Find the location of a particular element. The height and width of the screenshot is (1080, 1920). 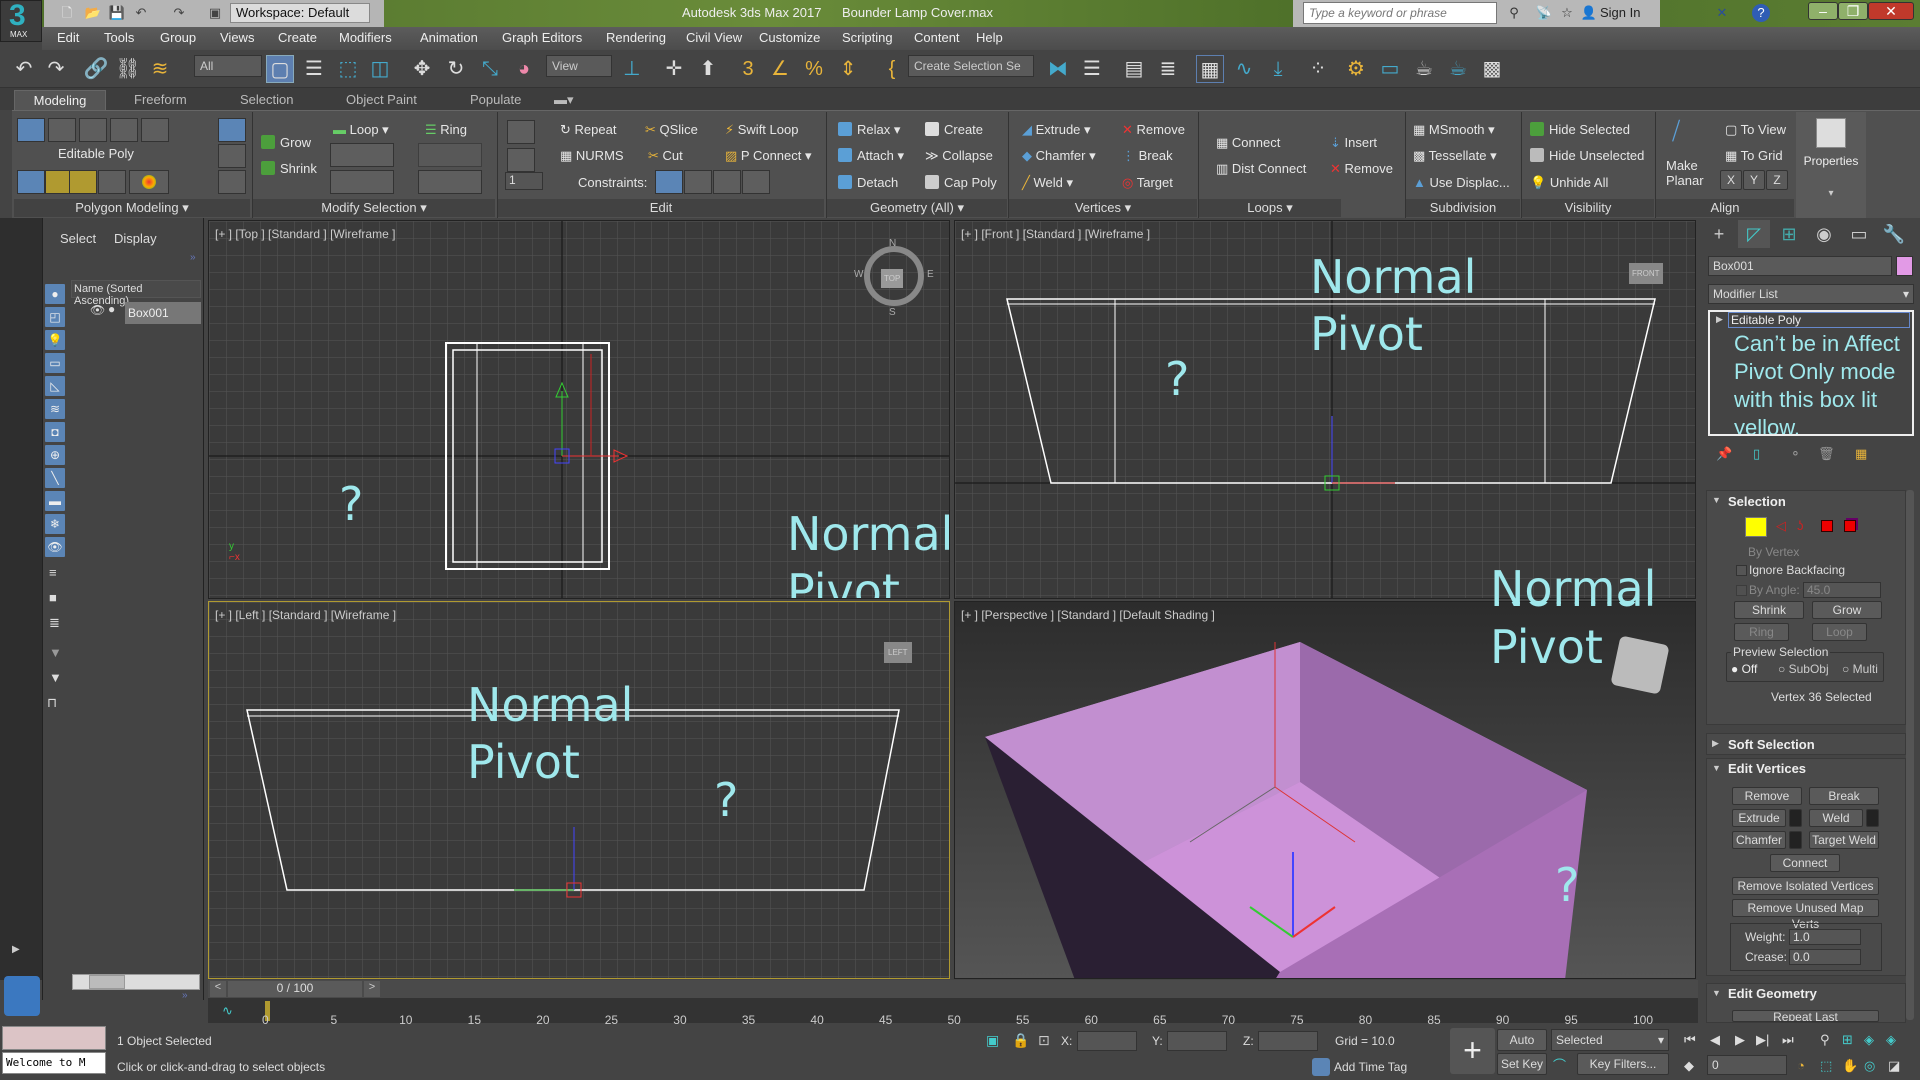

percent-snap-icon: % is located at coordinates (814, 69).